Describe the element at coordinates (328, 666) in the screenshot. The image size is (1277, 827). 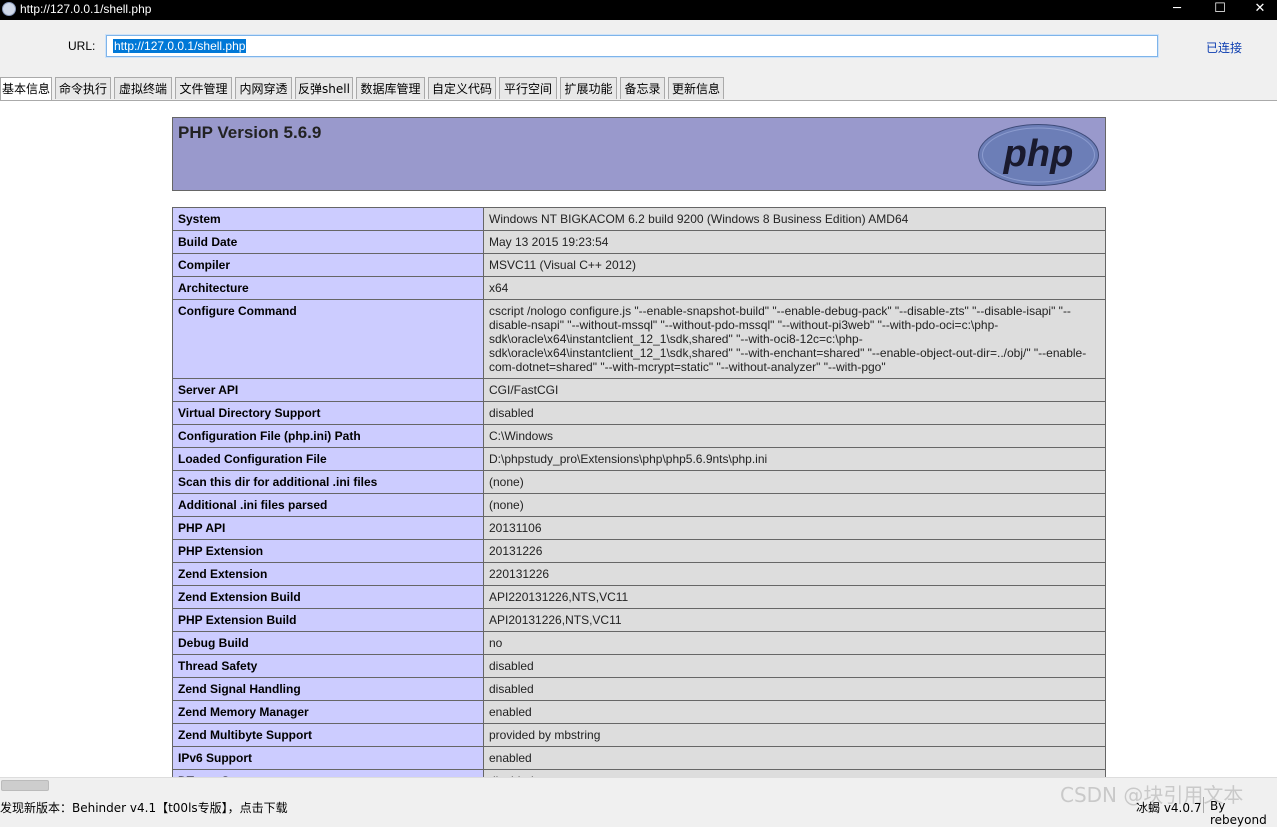
I see `row-key: Thread Safety` at that location.